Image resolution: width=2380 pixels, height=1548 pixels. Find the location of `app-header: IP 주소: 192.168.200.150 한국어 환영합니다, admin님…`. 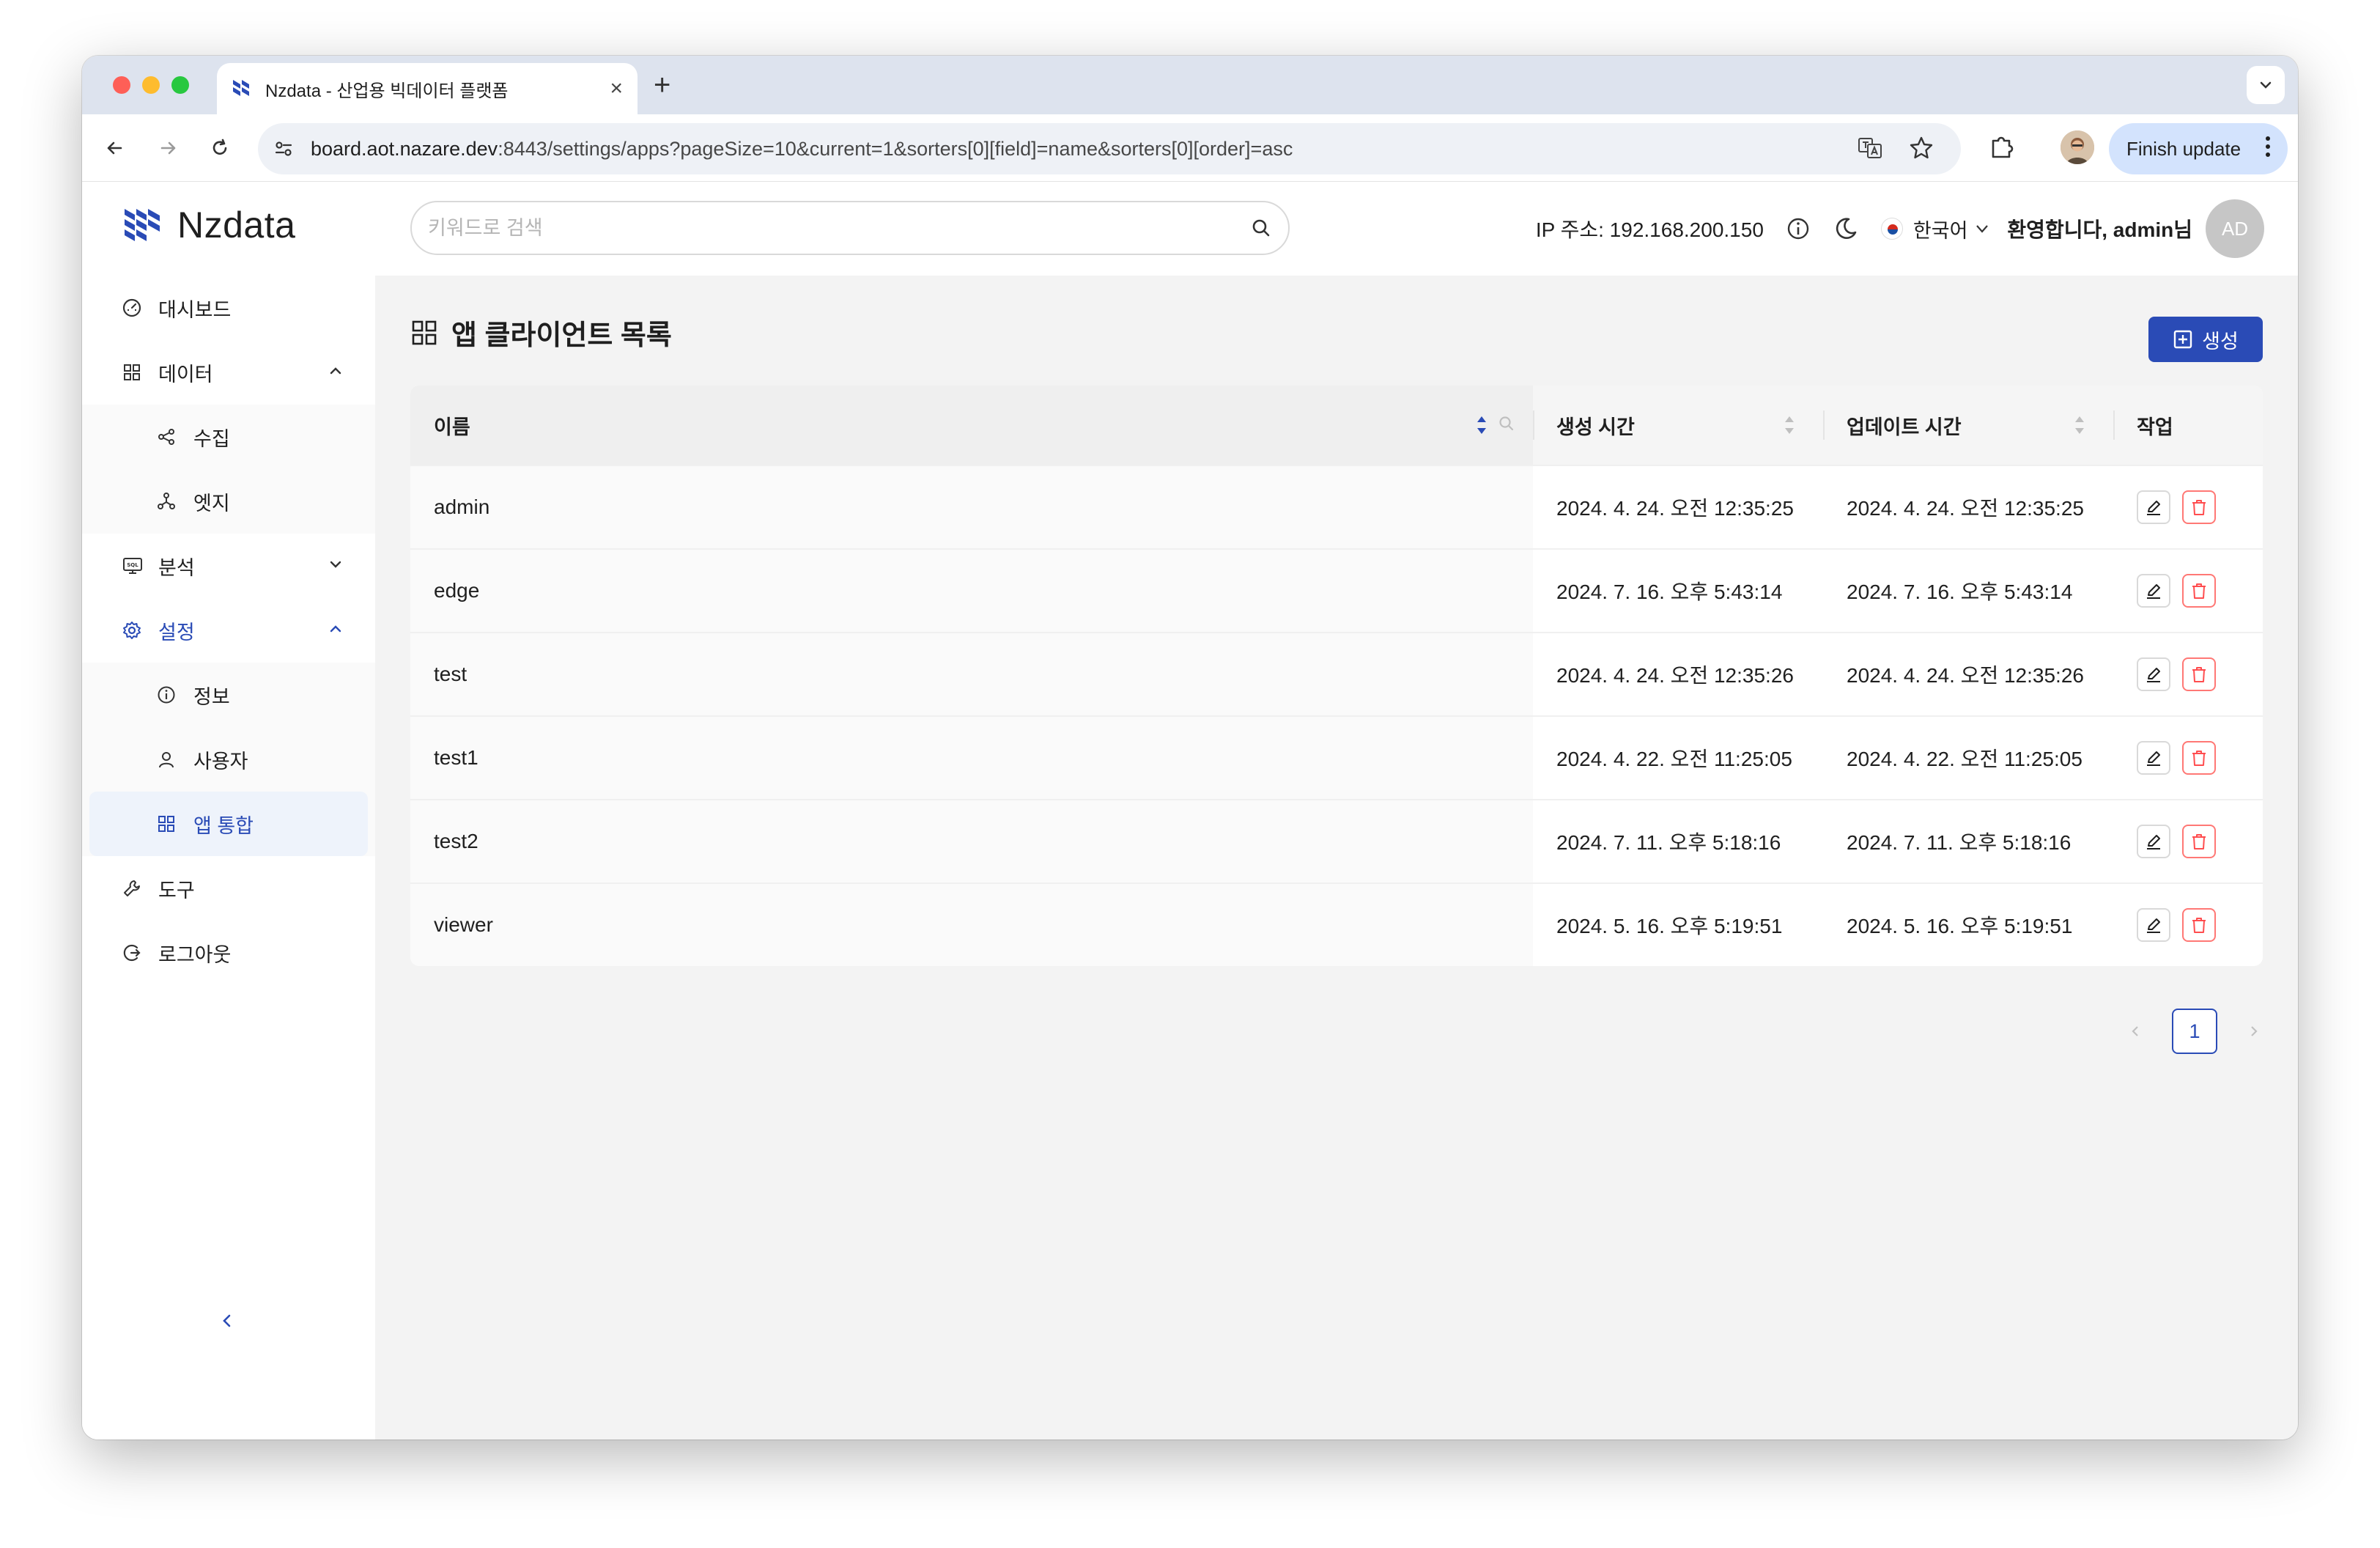

app-header: IP 주소: 192.168.200.150 한국어 환영합니다, admin님… is located at coordinates (1336, 229).